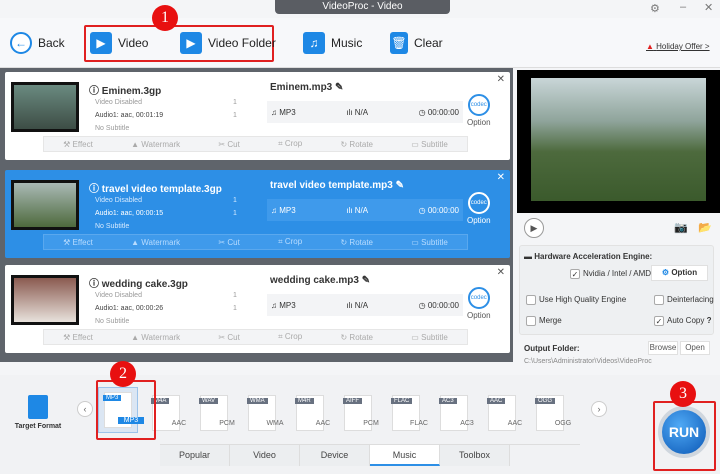  Describe the element at coordinates (588, 256) in the screenshot. I see `hw-accel-title: ▬ Hardware Acceleration Engine:` at that location.